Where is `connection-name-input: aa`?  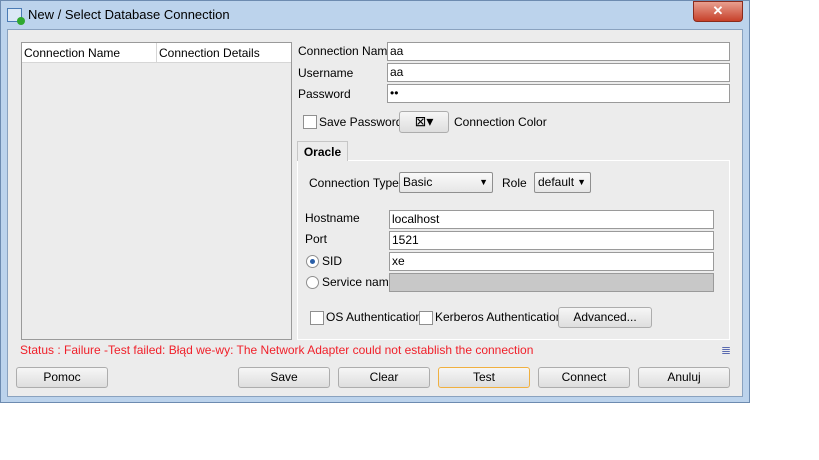 connection-name-input: aa is located at coordinates (558, 51).